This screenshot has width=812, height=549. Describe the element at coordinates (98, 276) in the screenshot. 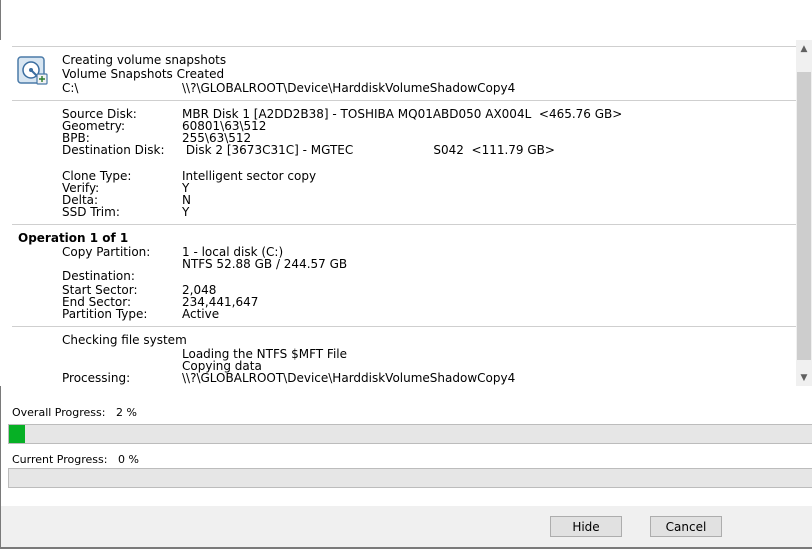

I see `destination-label: Destination:` at that location.